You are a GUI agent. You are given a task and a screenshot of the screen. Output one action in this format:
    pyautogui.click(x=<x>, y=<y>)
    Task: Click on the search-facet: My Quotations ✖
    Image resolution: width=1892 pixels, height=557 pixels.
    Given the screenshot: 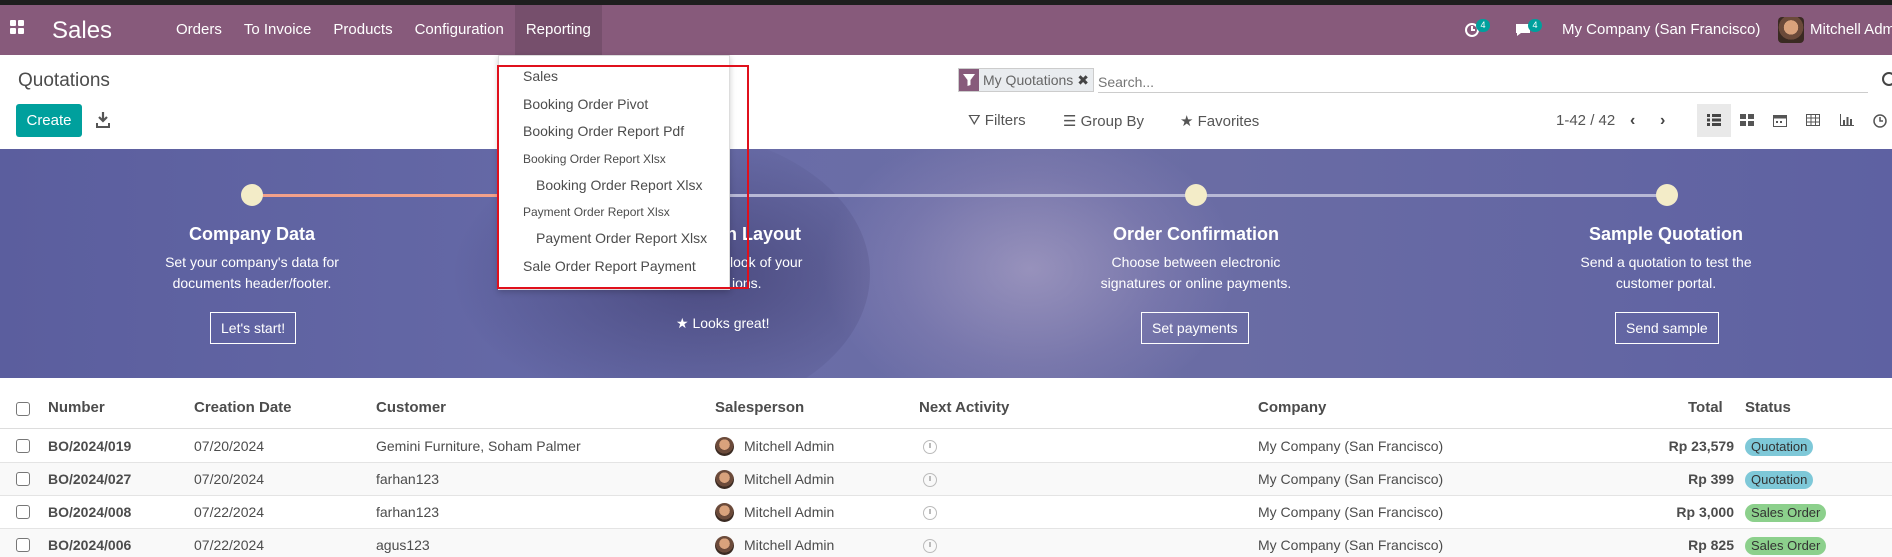 What is the action you would take?
    pyautogui.click(x=1026, y=80)
    